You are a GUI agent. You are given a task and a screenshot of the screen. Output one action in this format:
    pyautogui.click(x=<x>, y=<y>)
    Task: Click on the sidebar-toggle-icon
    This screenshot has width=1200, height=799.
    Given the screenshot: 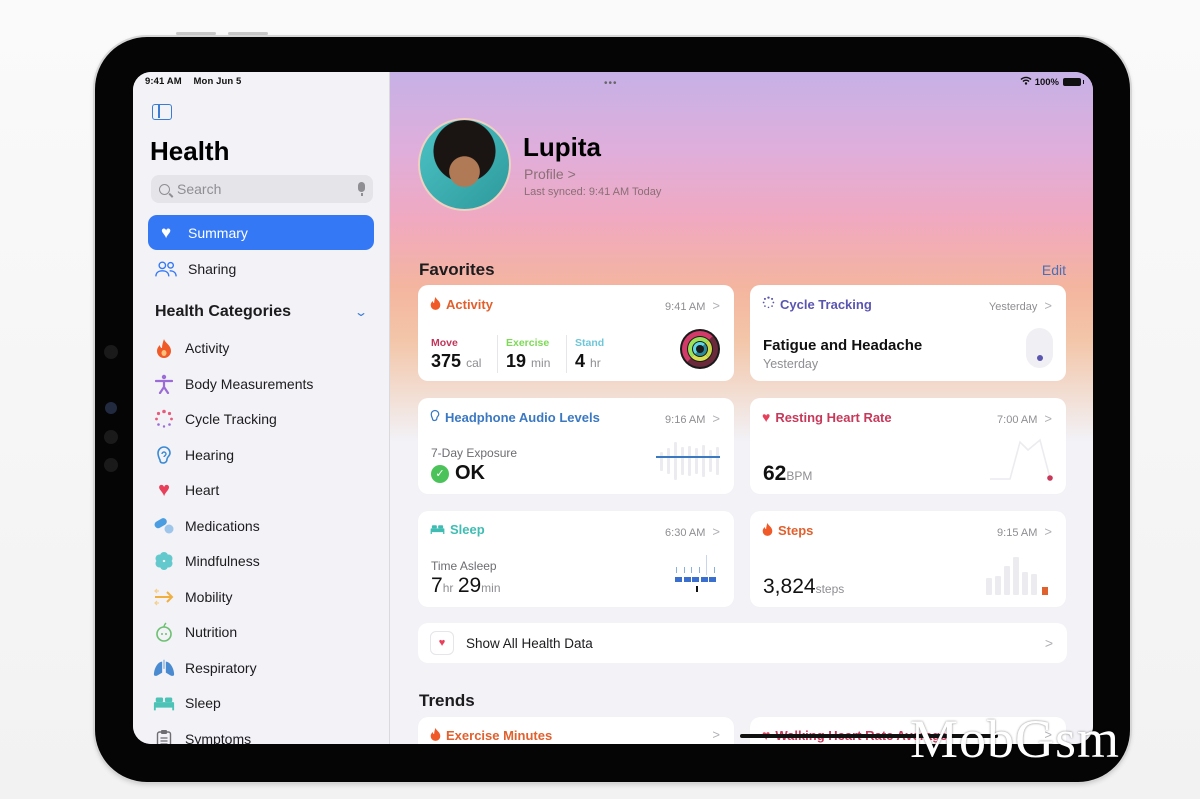 What is the action you would take?
    pyautogui.click(x=162, y=112)
    